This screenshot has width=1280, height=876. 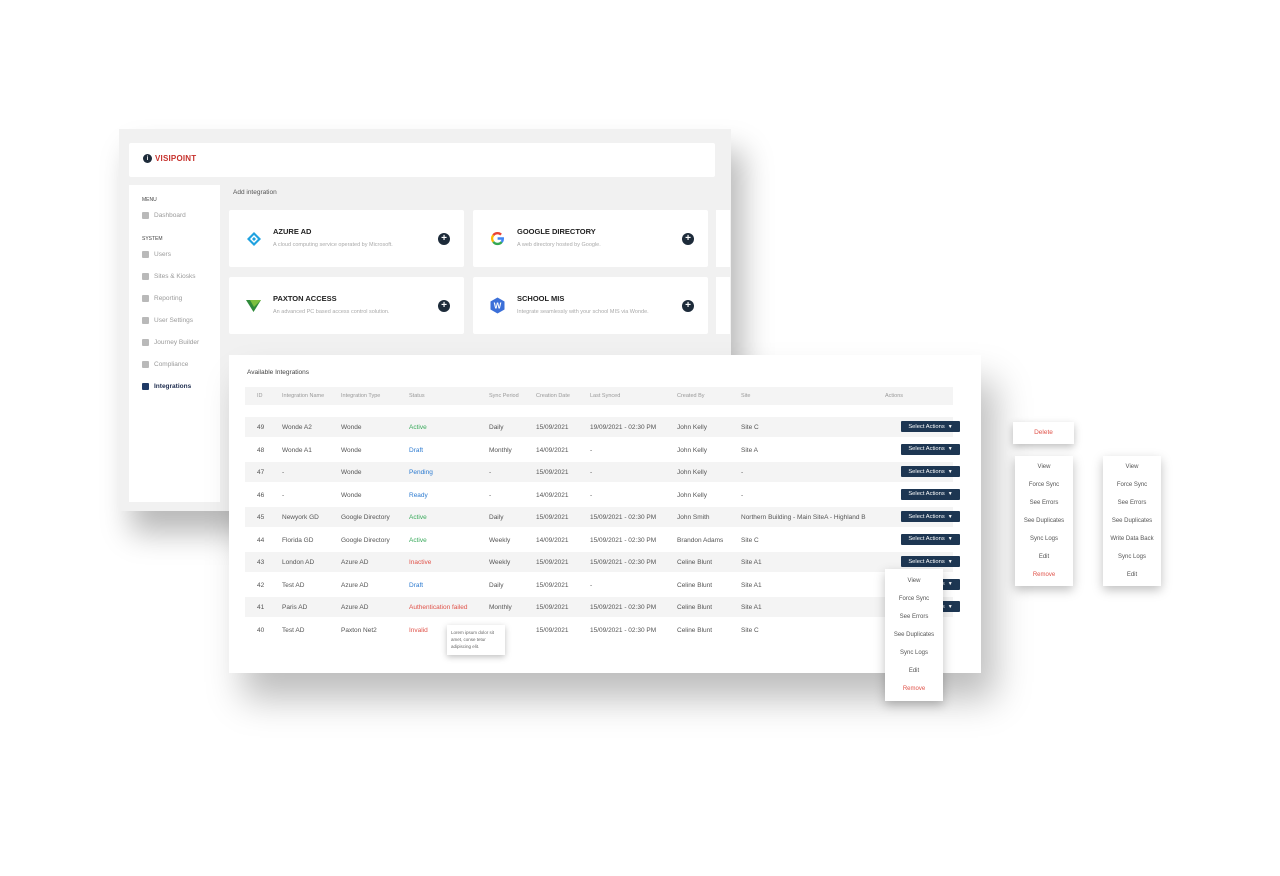 What do you see at coordinates (504, 396) in the screenshot?
I see `header-sync-period: Sync Period` at bounding box center [504, 396].